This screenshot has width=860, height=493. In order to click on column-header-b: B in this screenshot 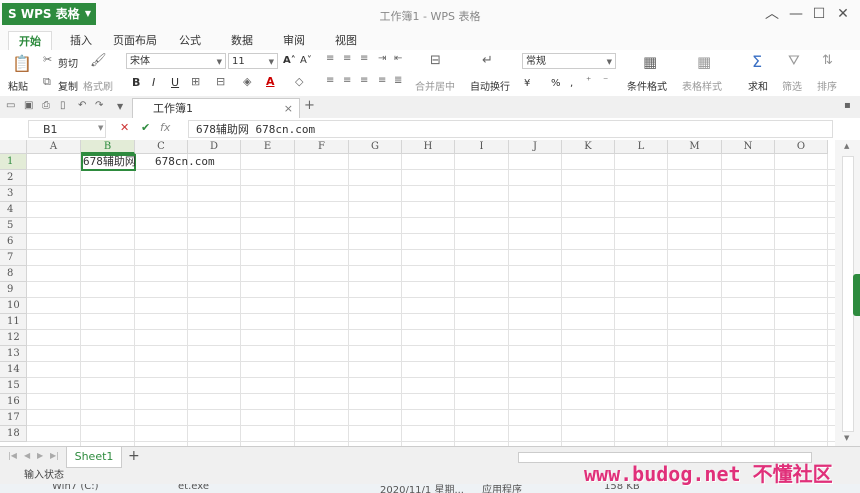, I will do `click(108, 147)`.